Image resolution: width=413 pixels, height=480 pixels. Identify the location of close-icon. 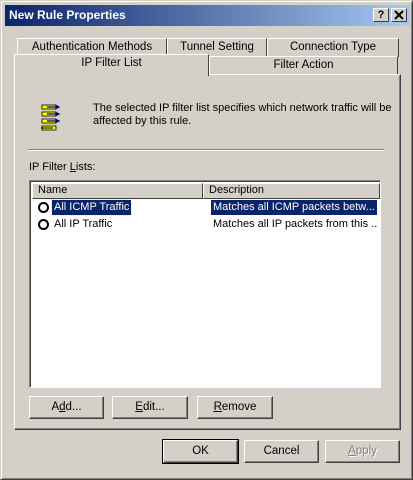
(399, 15).